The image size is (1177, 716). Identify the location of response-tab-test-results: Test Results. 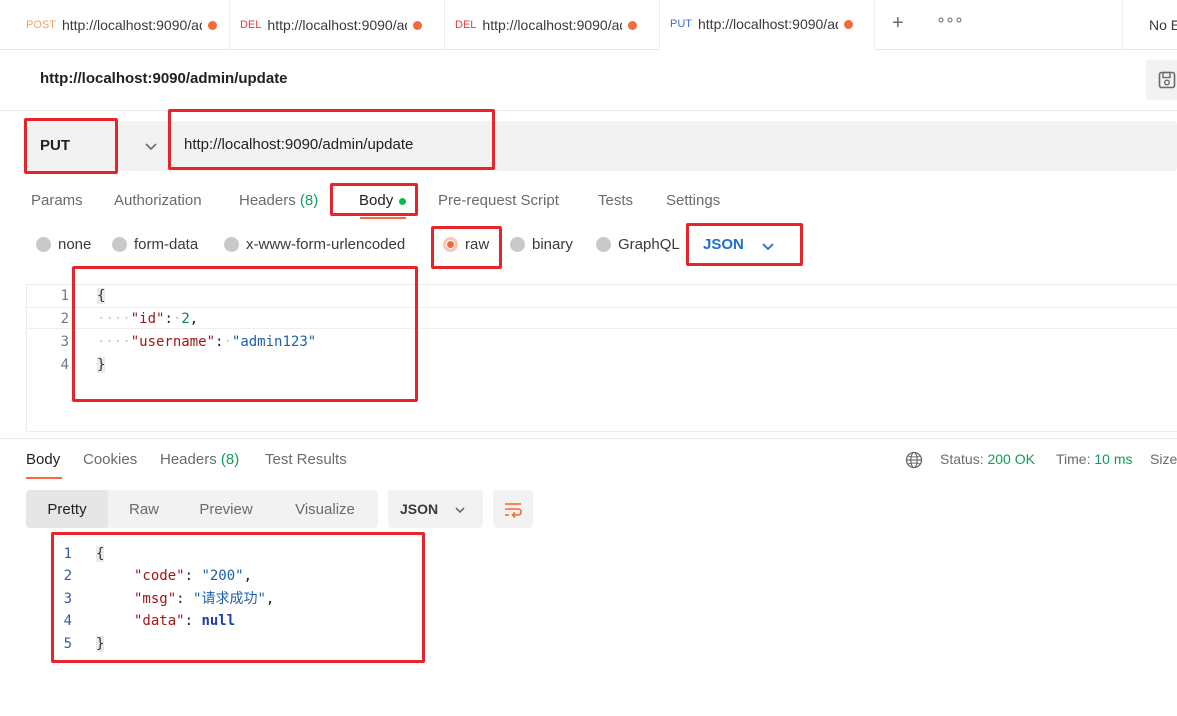
(306, 459).